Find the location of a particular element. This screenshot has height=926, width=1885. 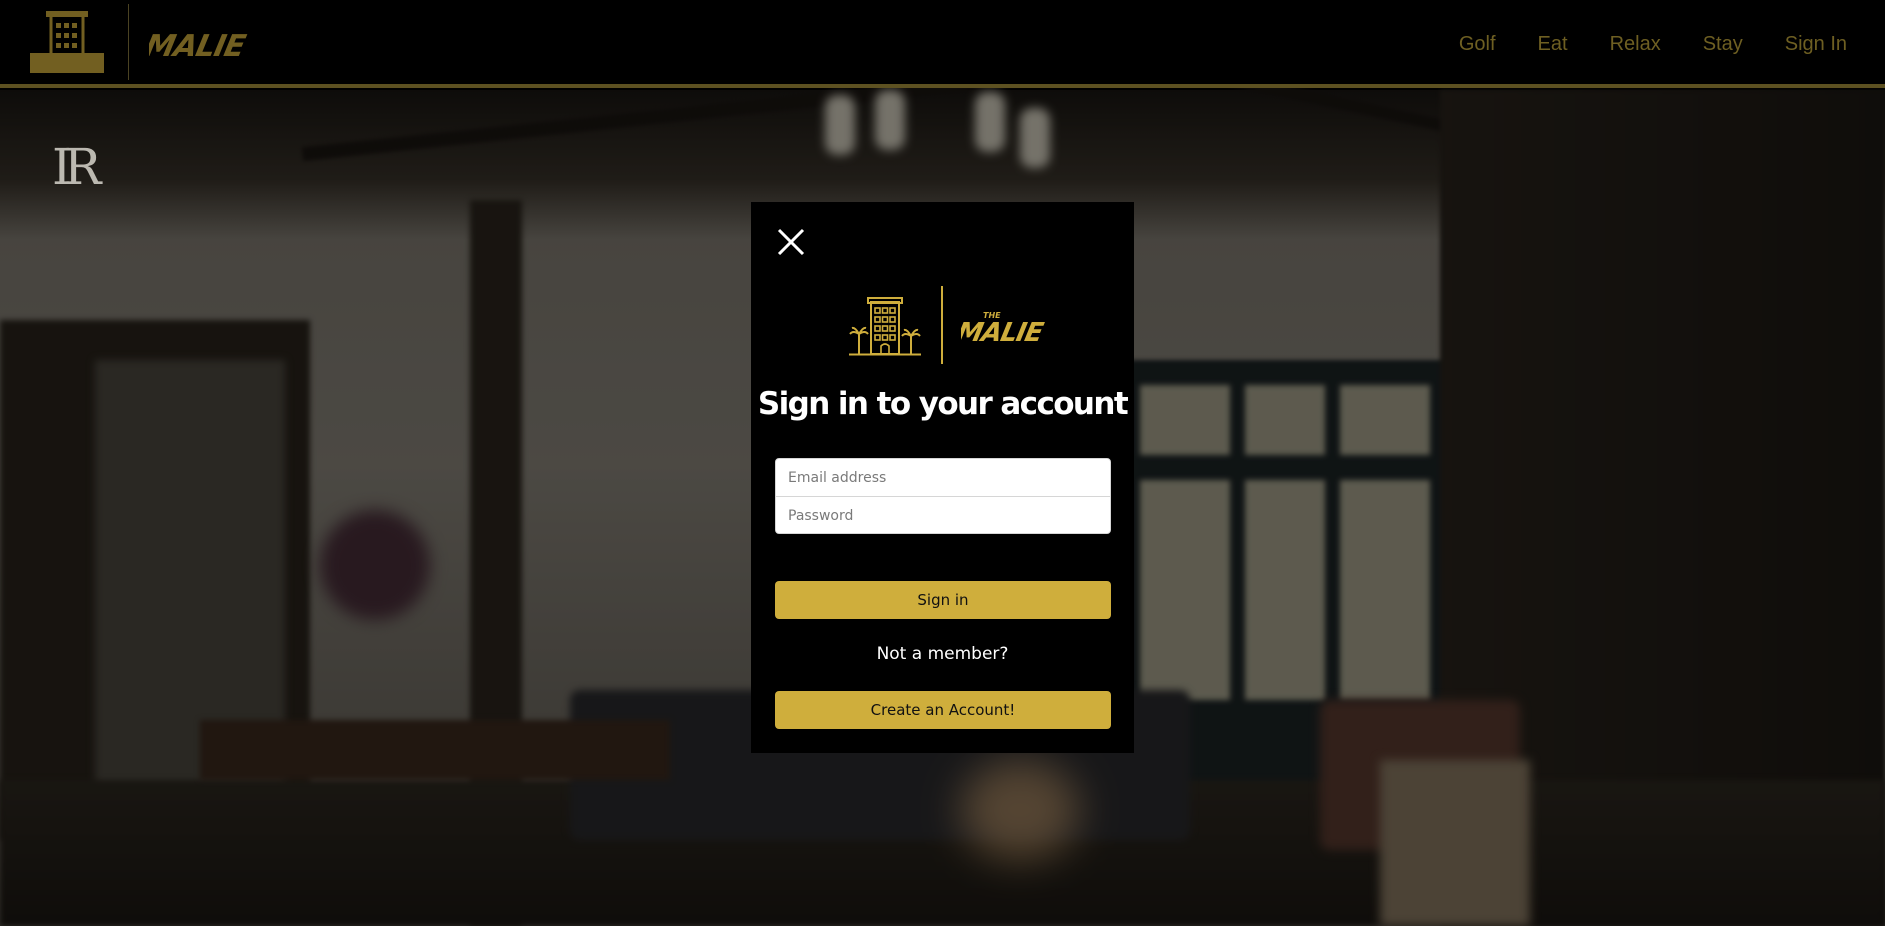

bg-monogram-logo: IR is located at coordinates (76, 167).